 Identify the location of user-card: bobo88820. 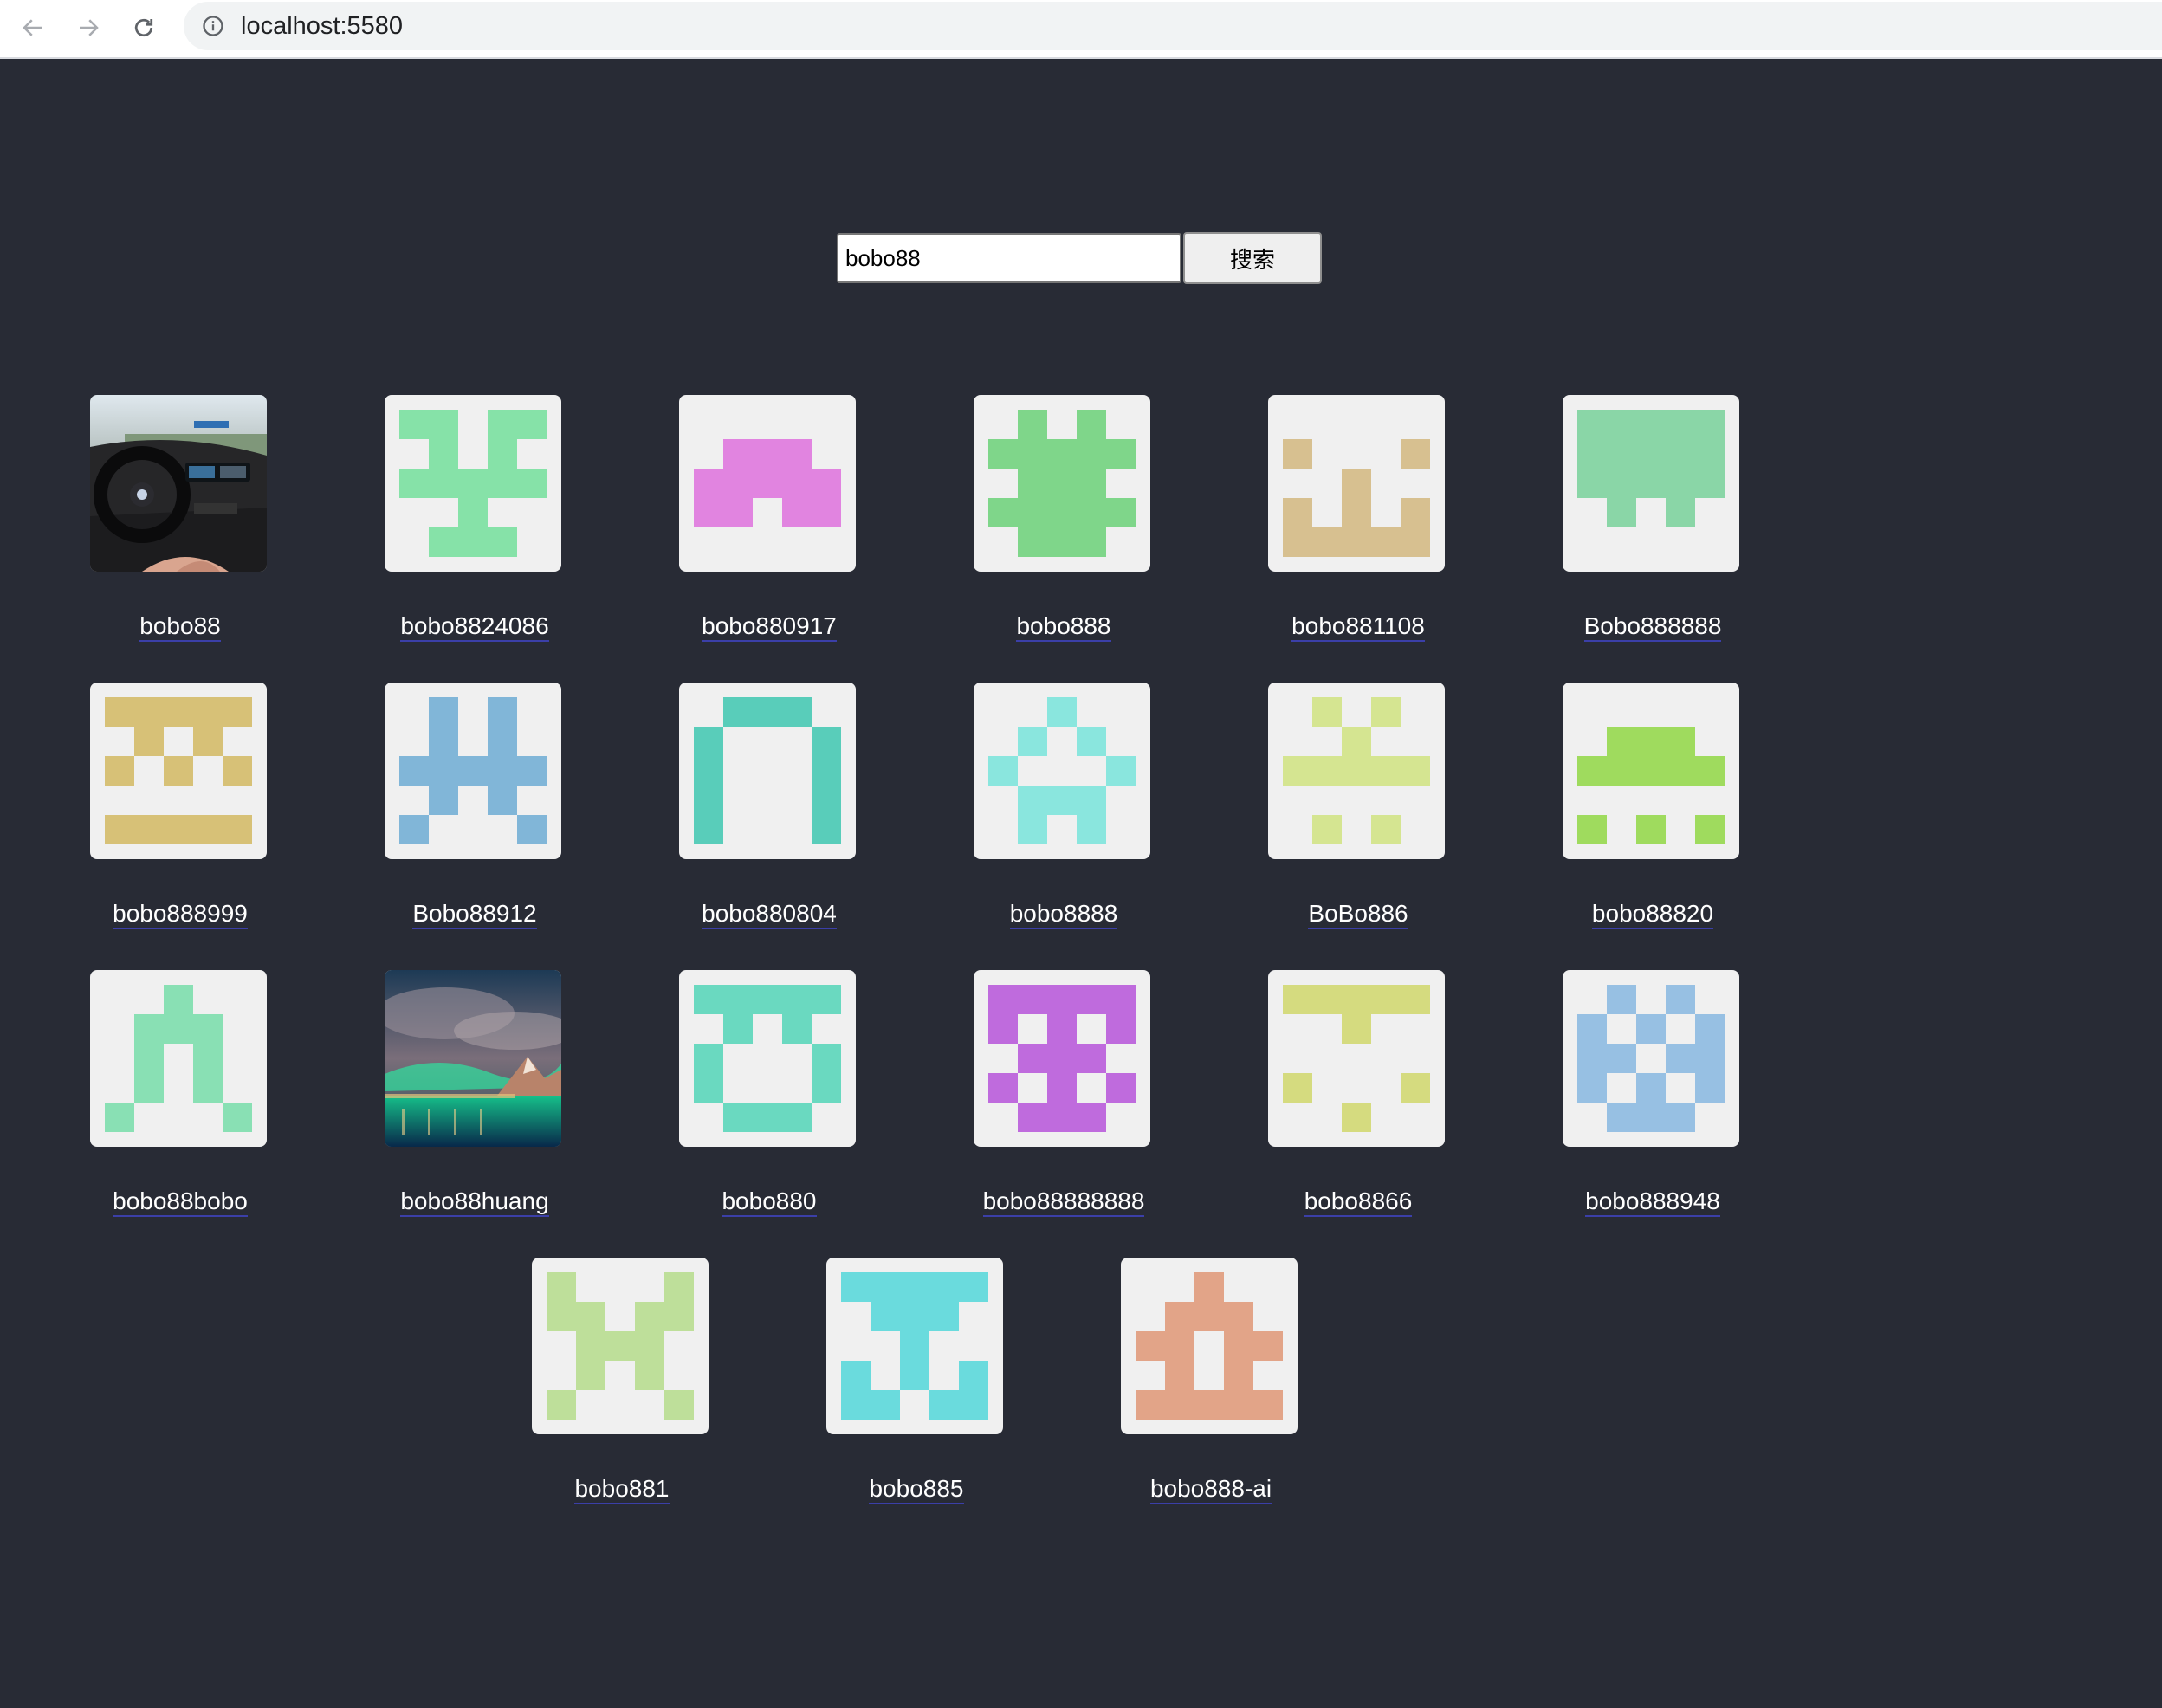
(1653, 812).